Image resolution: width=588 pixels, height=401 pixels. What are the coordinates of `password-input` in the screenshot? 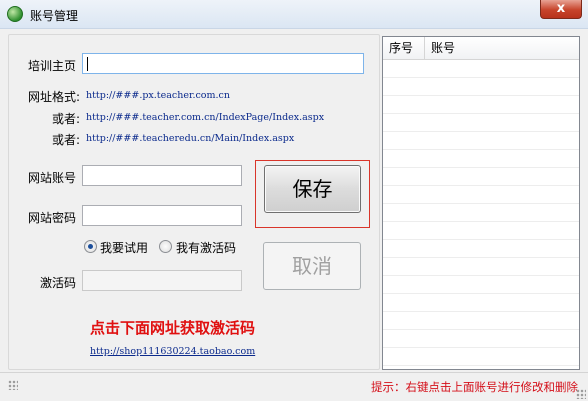 It's located at (162, 215).